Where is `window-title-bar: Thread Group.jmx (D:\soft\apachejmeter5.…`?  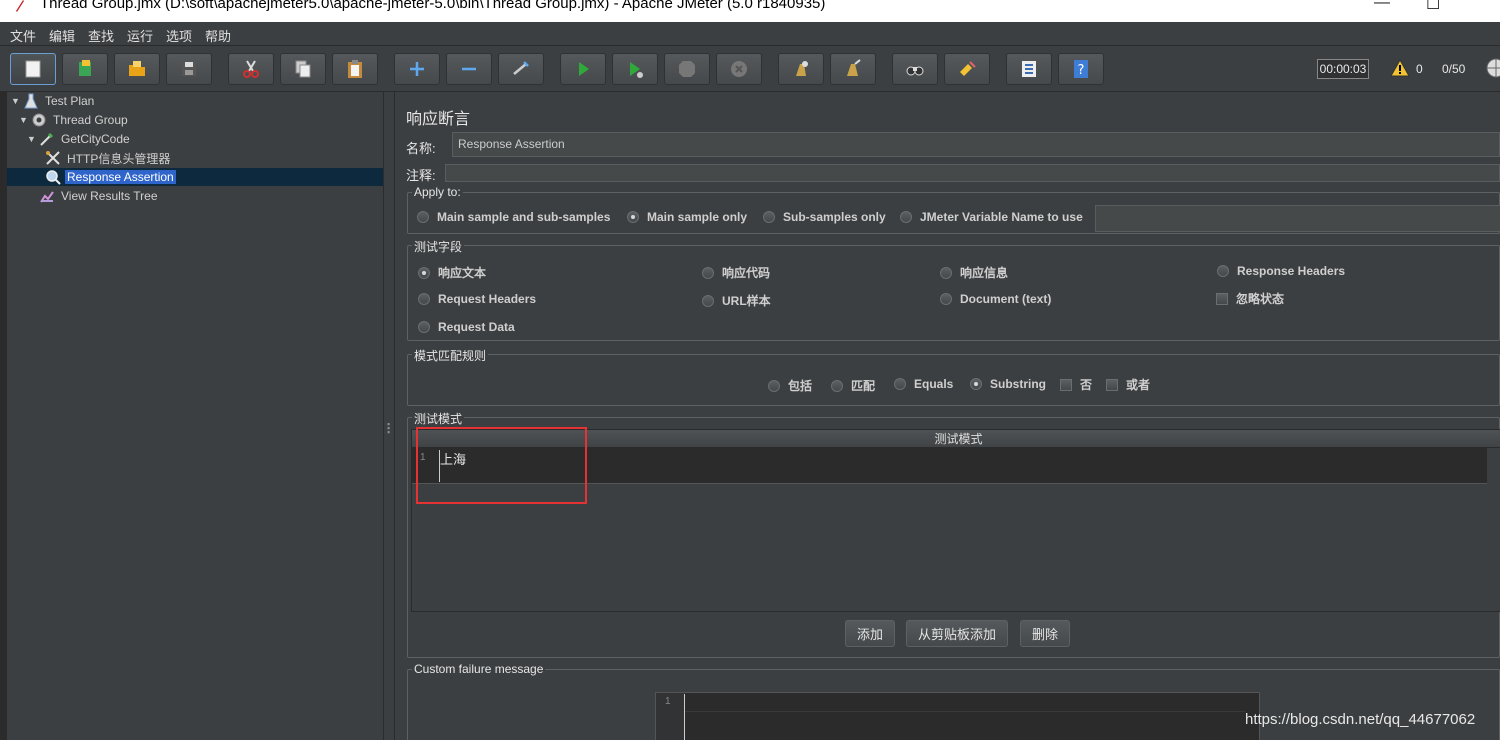 window-title-bar: Thread Group.jmx (D:\soft\apachejmeter5.… is located at coordinates (750, 11).